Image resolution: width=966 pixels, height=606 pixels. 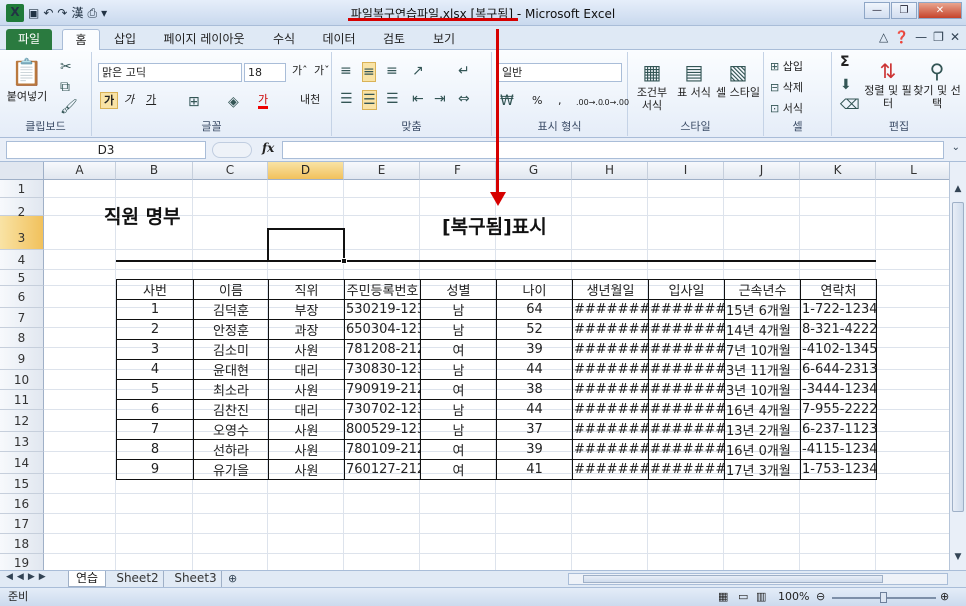 I want to click on table-header-cell: 성별, so click(x=458, y=289).